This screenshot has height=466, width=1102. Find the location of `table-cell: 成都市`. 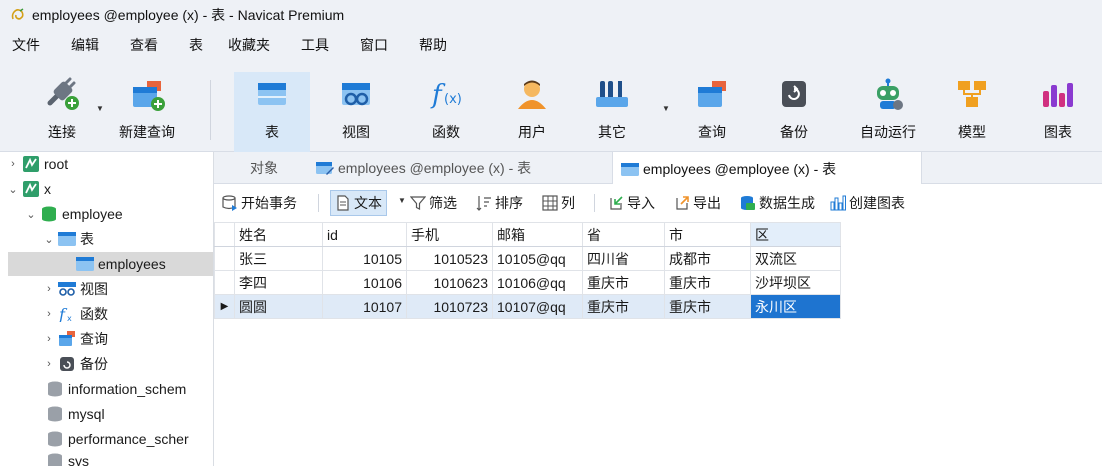

table-cell: 成都市 is located at coordinates (707, 258).